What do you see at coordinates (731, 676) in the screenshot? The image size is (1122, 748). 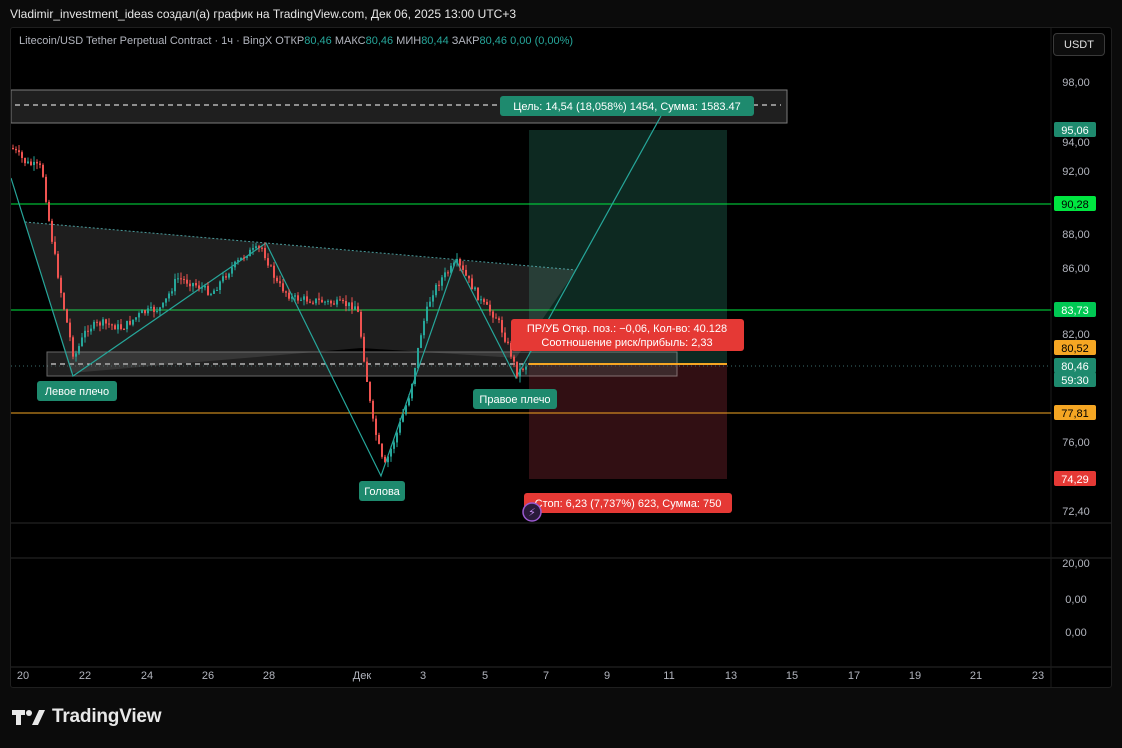 I see `time-tick: 13` at bounding box center [731, 676].